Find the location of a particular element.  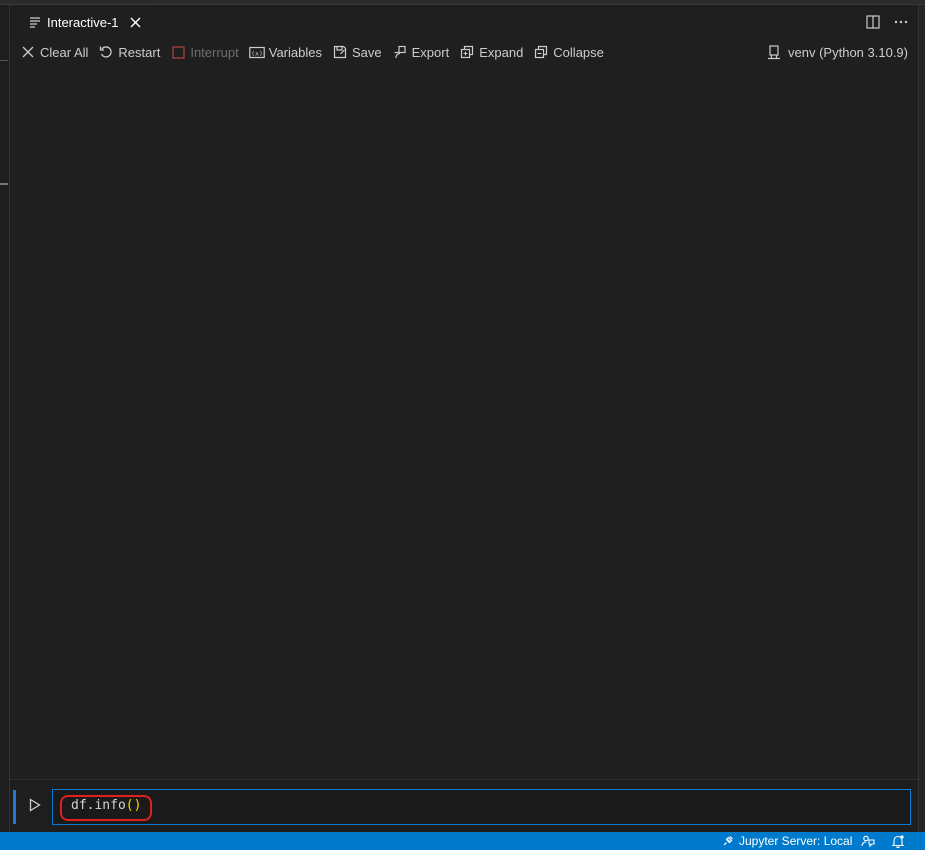

jupyter-server-status: Jupyter Server: Local is located at coordinates (786, 841).